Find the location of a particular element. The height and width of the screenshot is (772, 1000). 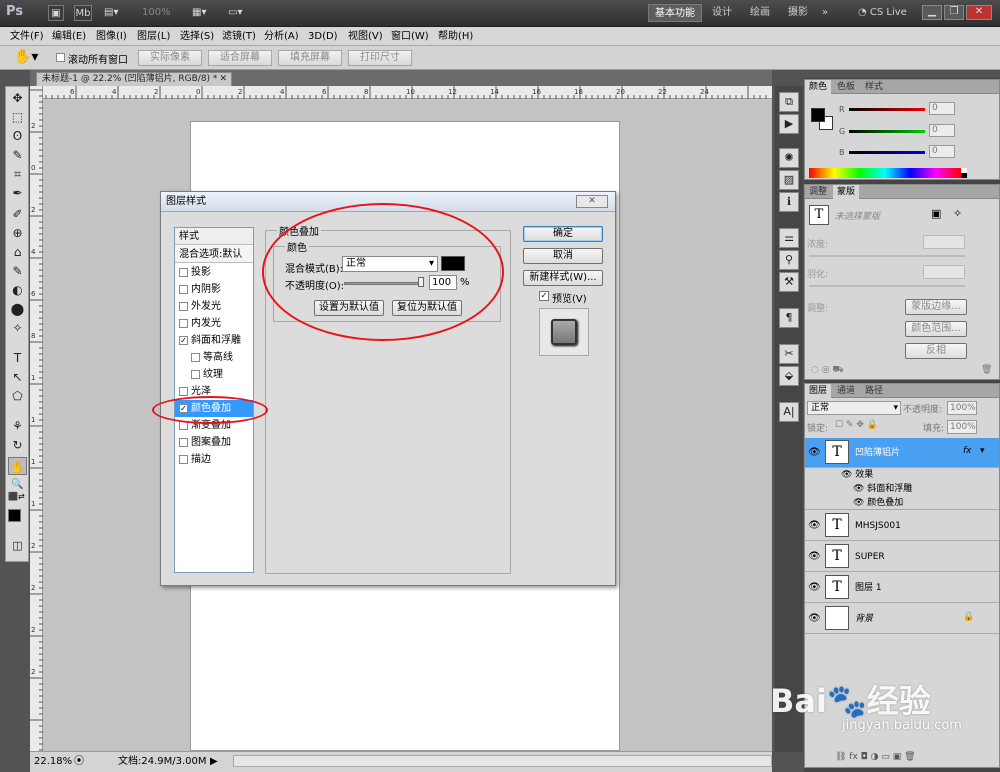

hand-tool-icon: ✋▾ is located at coordinates (26, 57).